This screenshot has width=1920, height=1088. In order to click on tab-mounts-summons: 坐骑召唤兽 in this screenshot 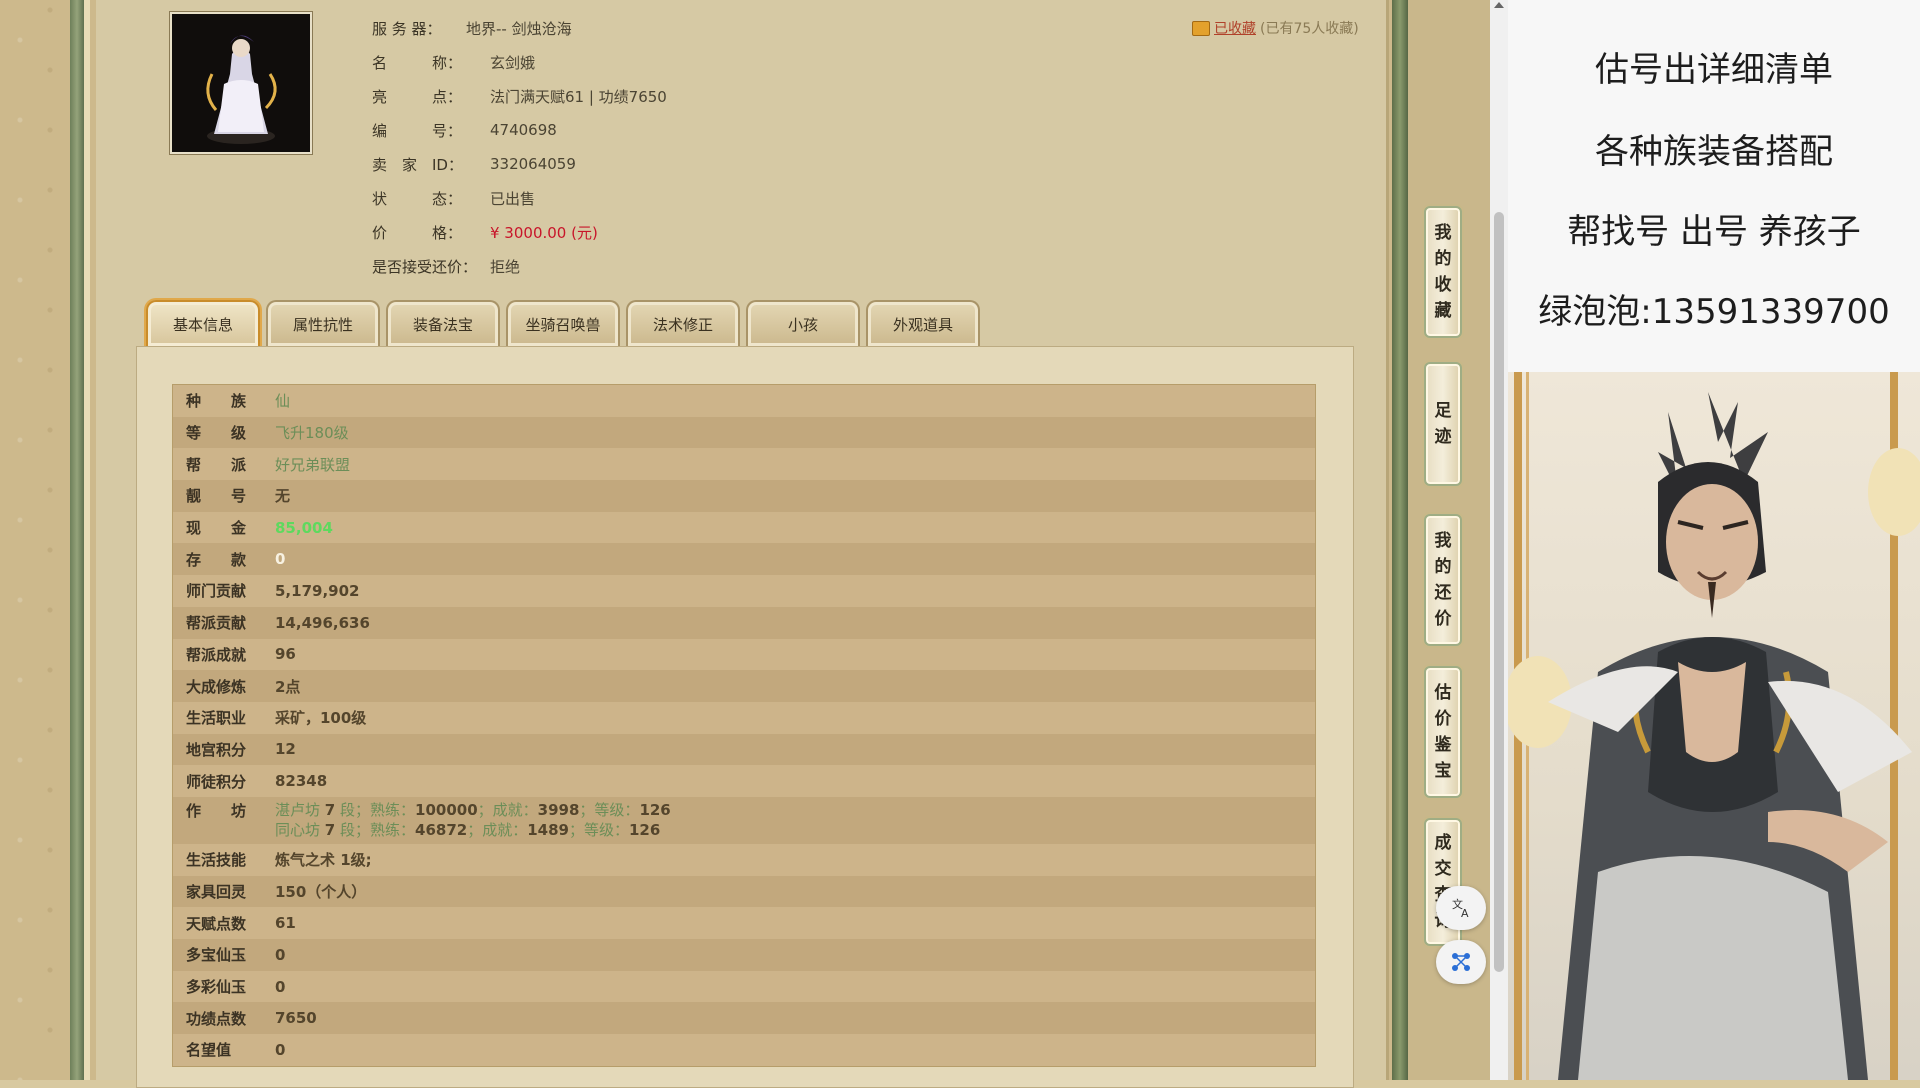, I will do `click(563, 323)`.